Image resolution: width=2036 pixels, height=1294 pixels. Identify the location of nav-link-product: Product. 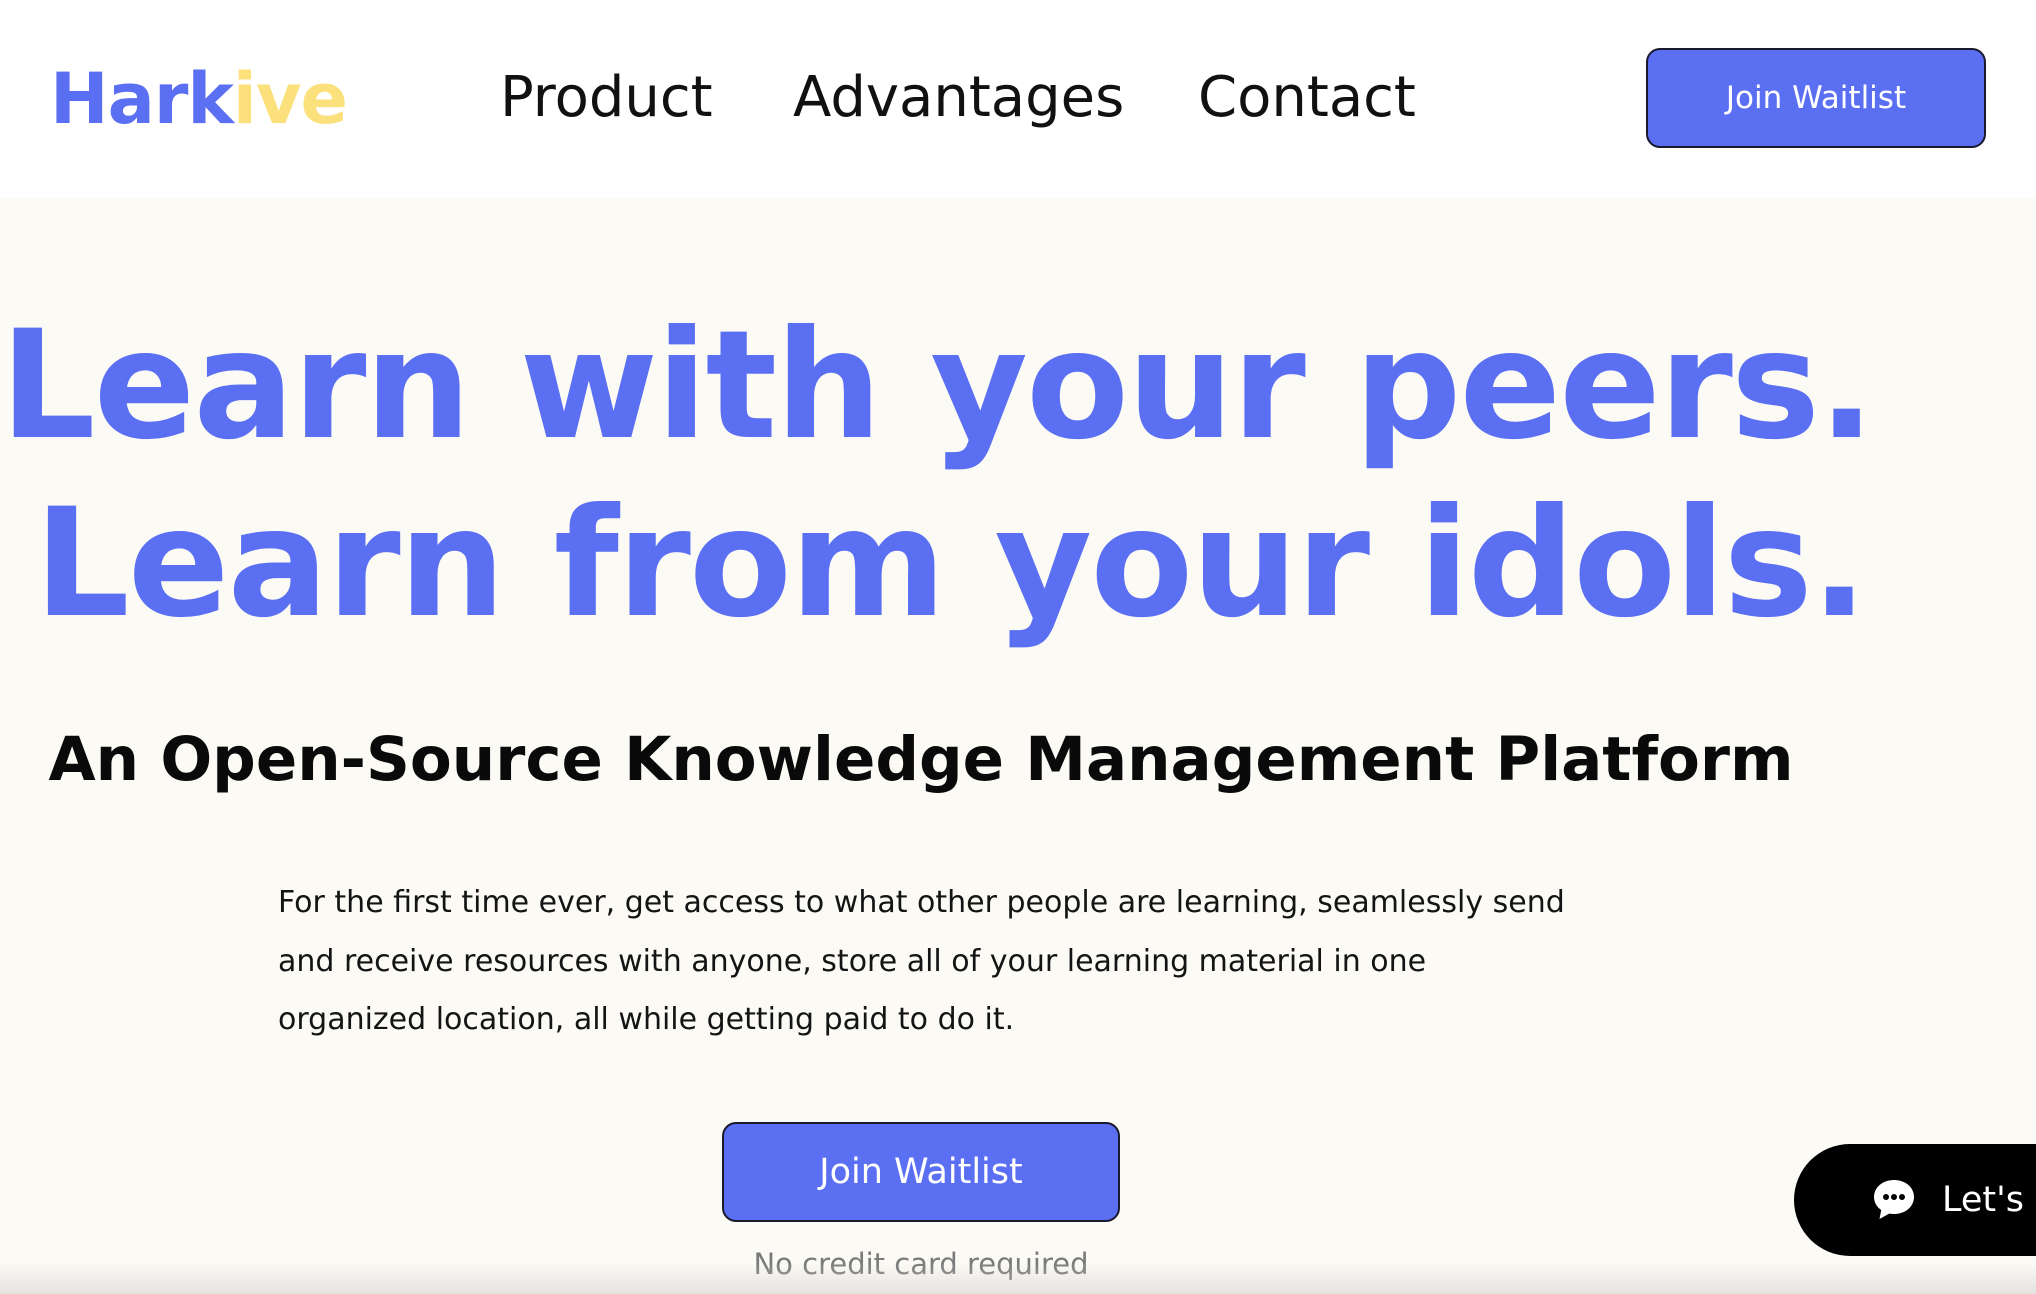
(606, 98).